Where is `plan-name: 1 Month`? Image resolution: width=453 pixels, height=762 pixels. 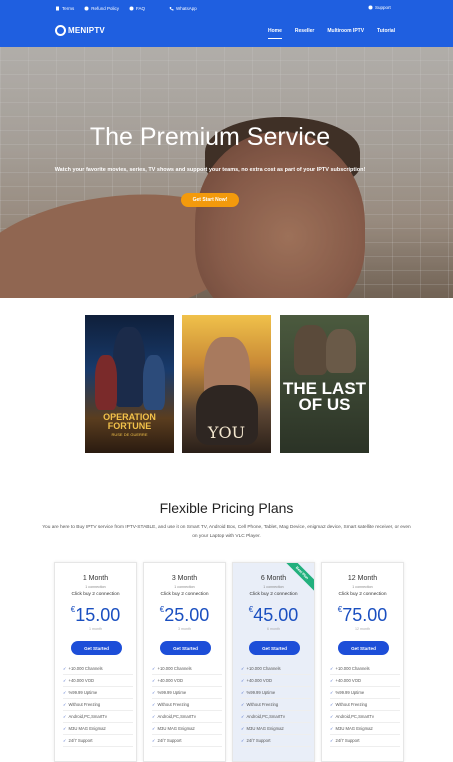
plan-name: 1 Month is located at coordinates (95, 578).